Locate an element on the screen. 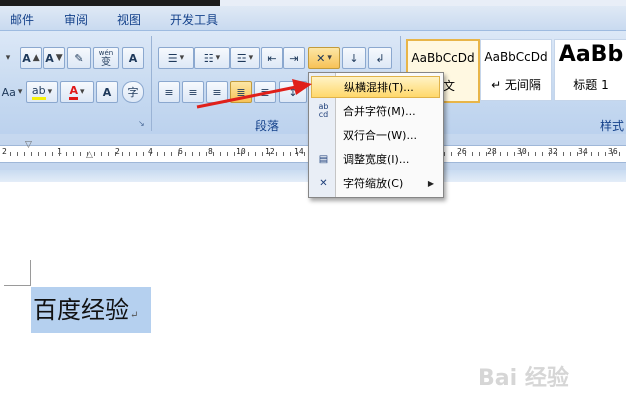 The height and width of the screenshot is (417, 626). shrink-font-button: A ▼ is located at coordinates (54, 58).